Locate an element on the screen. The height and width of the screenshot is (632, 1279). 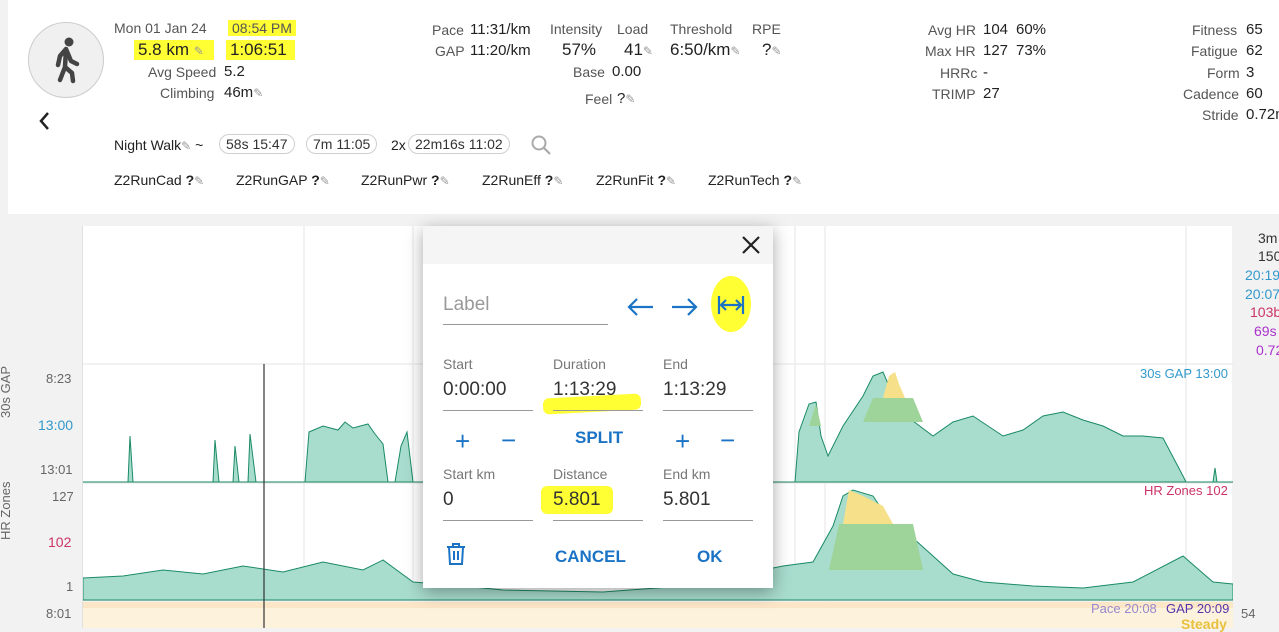
hr-tick: 102 is located at coordinates (60, 542).